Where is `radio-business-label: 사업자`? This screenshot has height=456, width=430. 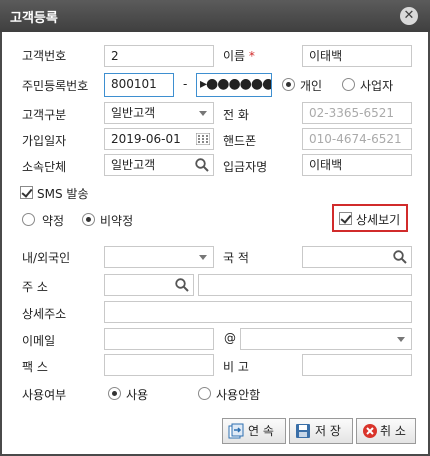 radio-business-label: 사업자 is located at coordinates (377, 86).